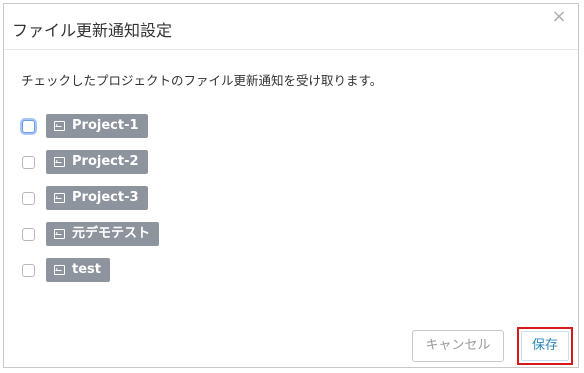 The image size is (584, 373). What do you see at coordinates (202, 80) in the screenshot?
I see `dialog-description: チェックしたプロジェクトのファイル更新通知を受け取ります。` at bounding box center [202, 80].